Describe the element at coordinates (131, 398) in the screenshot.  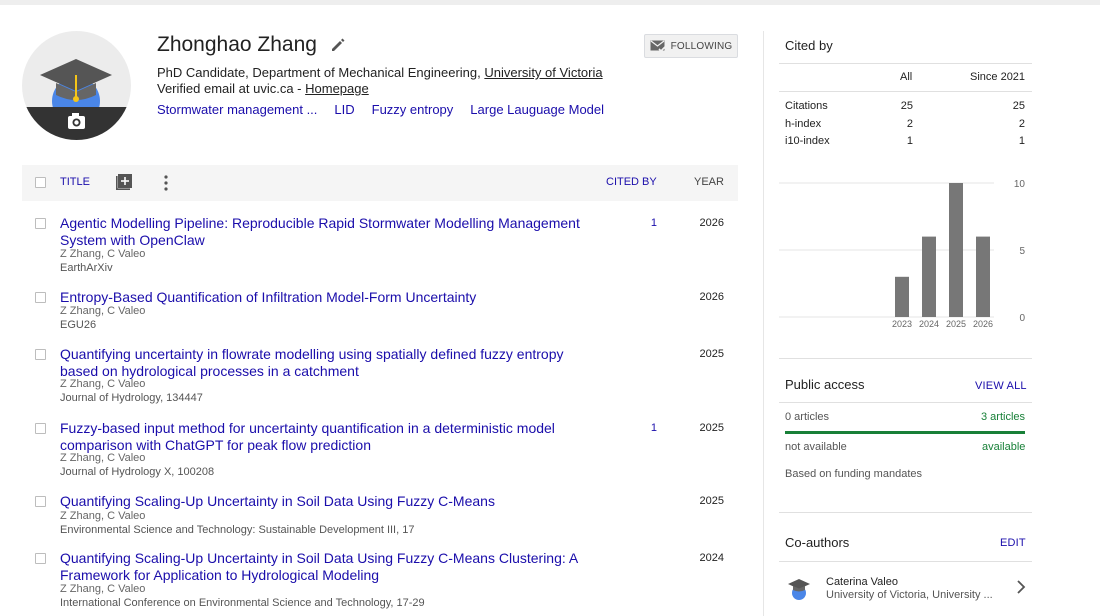
I see `article-venue: Journal of Hydrology, 134447` at that location.